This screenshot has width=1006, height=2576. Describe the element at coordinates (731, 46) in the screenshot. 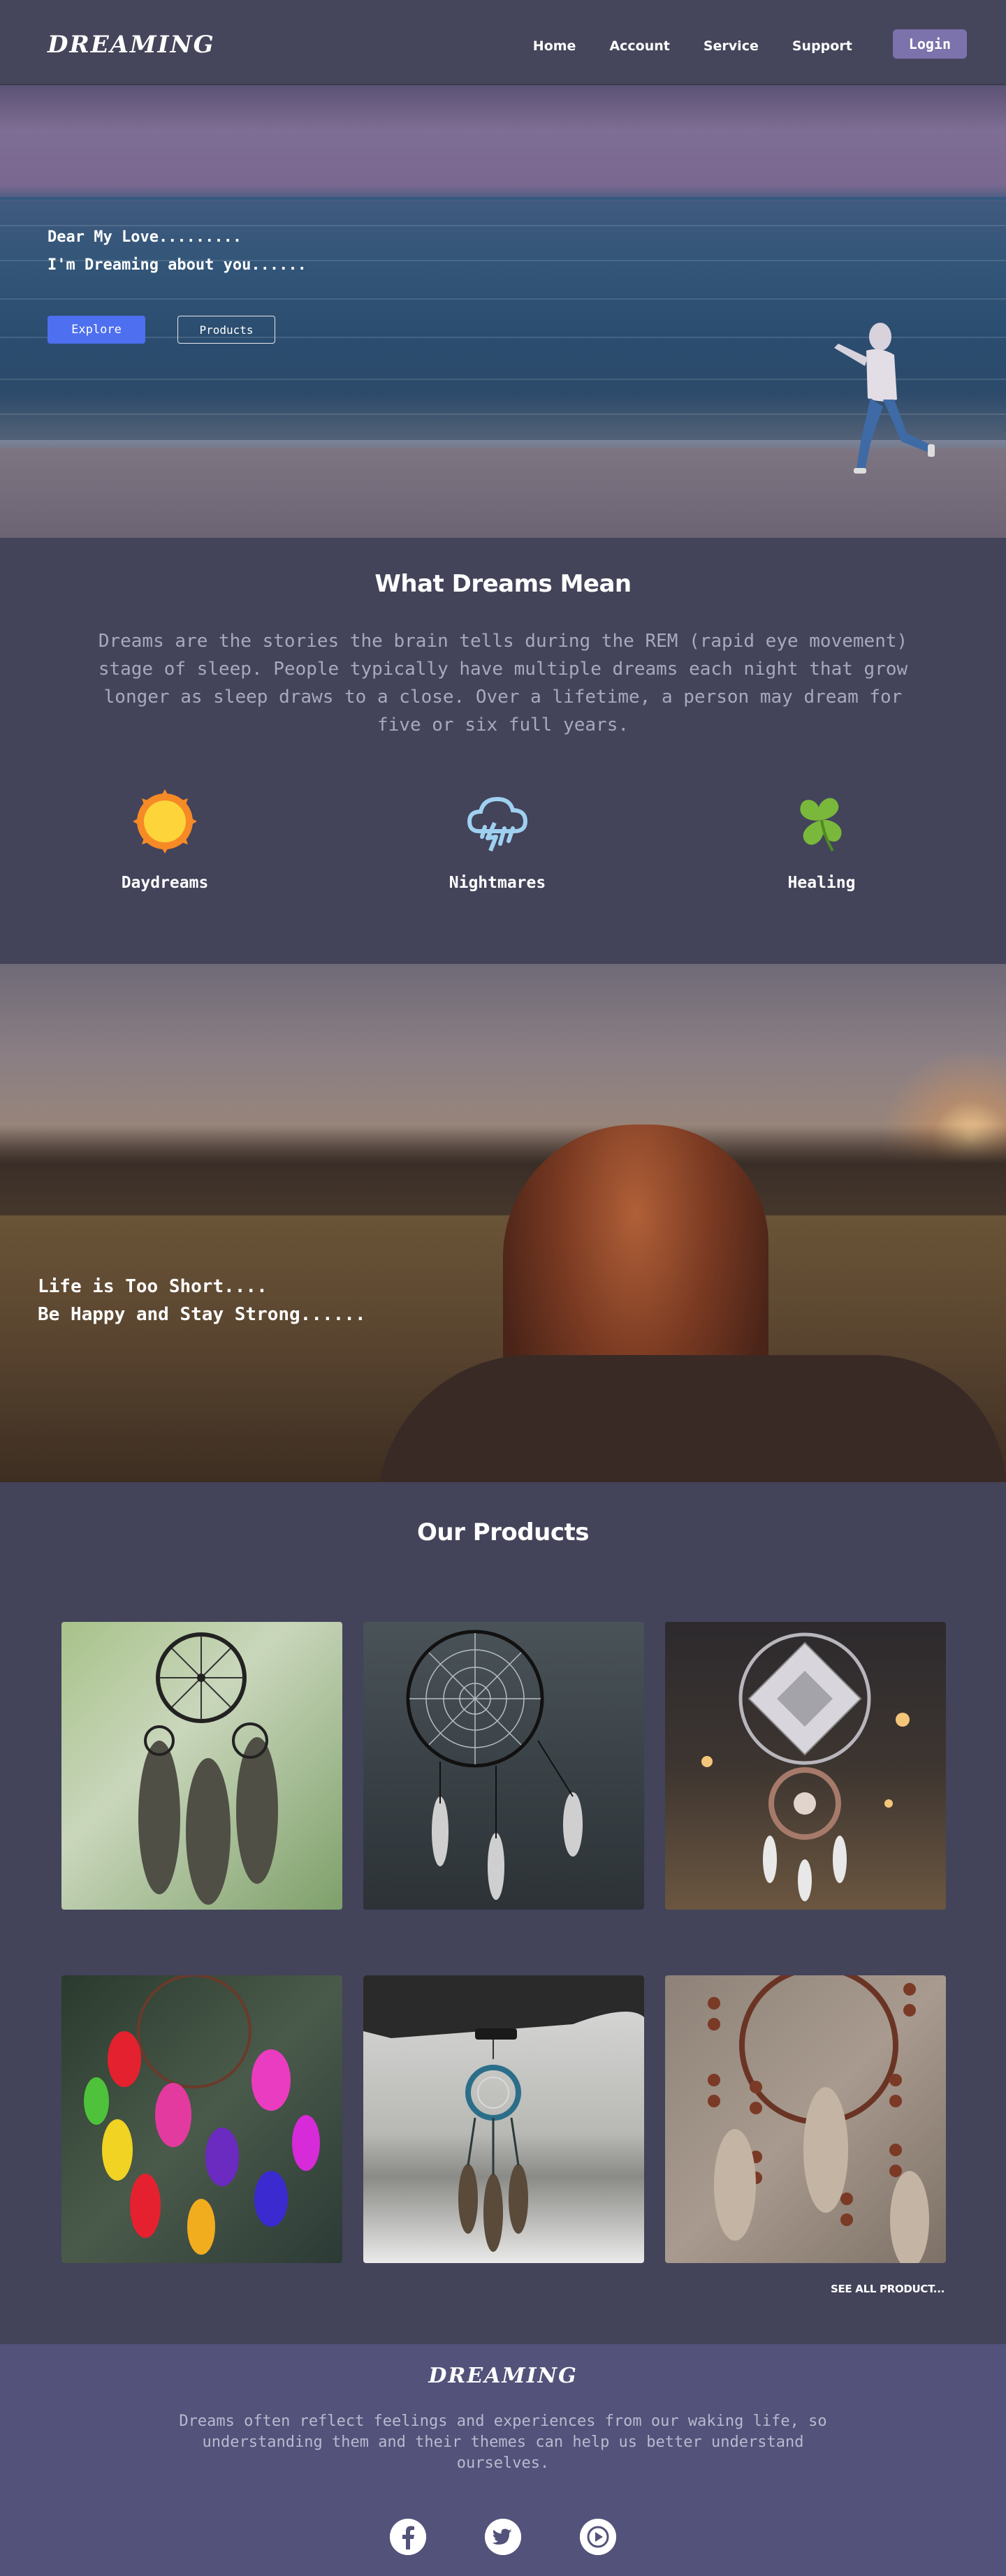

I see `nav-service: Service` at that location.